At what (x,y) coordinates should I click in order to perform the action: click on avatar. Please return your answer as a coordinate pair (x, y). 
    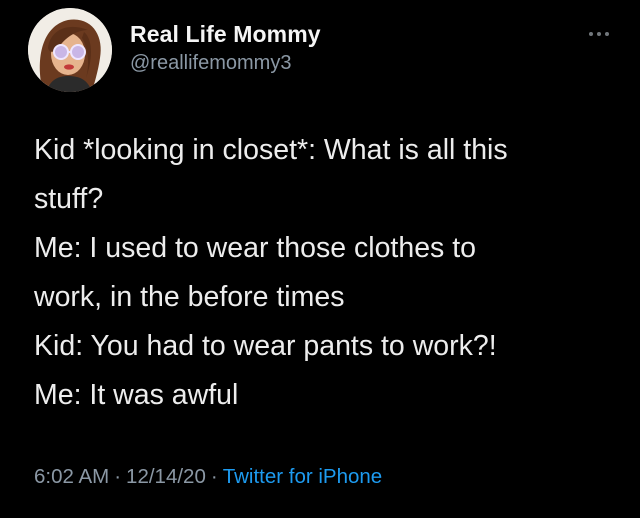
    Looking at the image, I should click on (70, 50).